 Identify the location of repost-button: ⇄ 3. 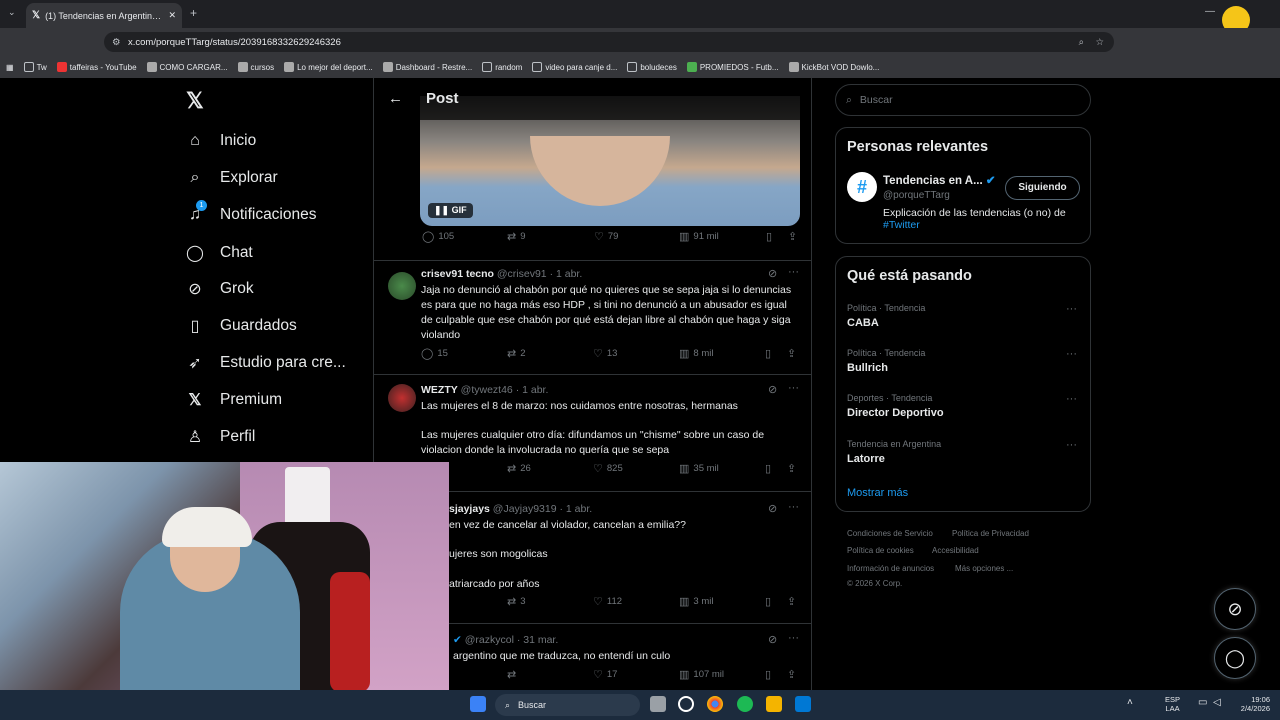
(516, 601).